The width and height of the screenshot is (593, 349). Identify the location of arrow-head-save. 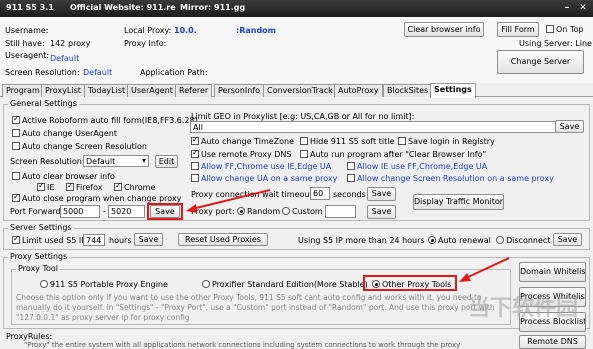
(191, 208).